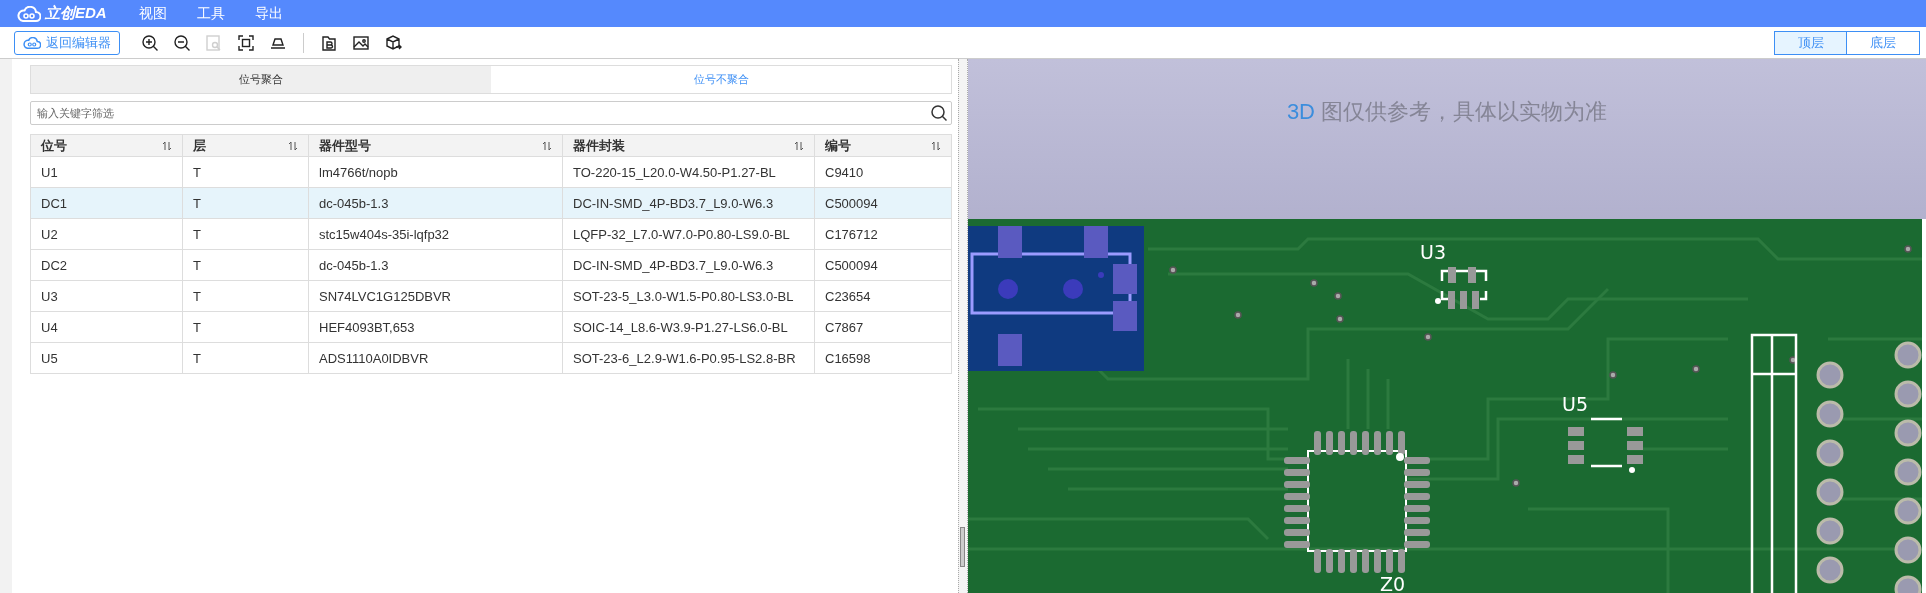 This screenshot has height=593, width=1926. Describe the element at coordinates (106, 172) in the screenshot. I see `table-cell: U1` at that location.